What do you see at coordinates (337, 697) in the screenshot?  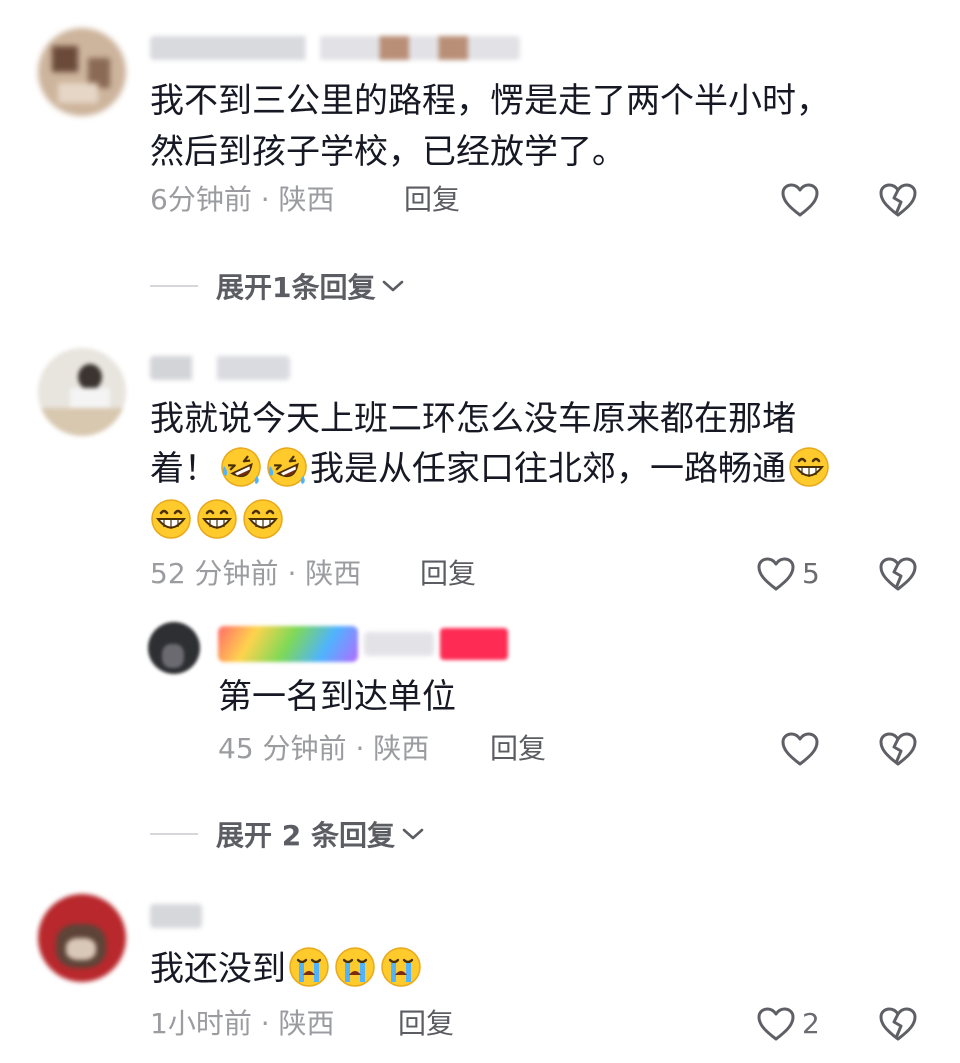 I see `reply-text: 第一名到达单位` at bounding box center [337, 697].